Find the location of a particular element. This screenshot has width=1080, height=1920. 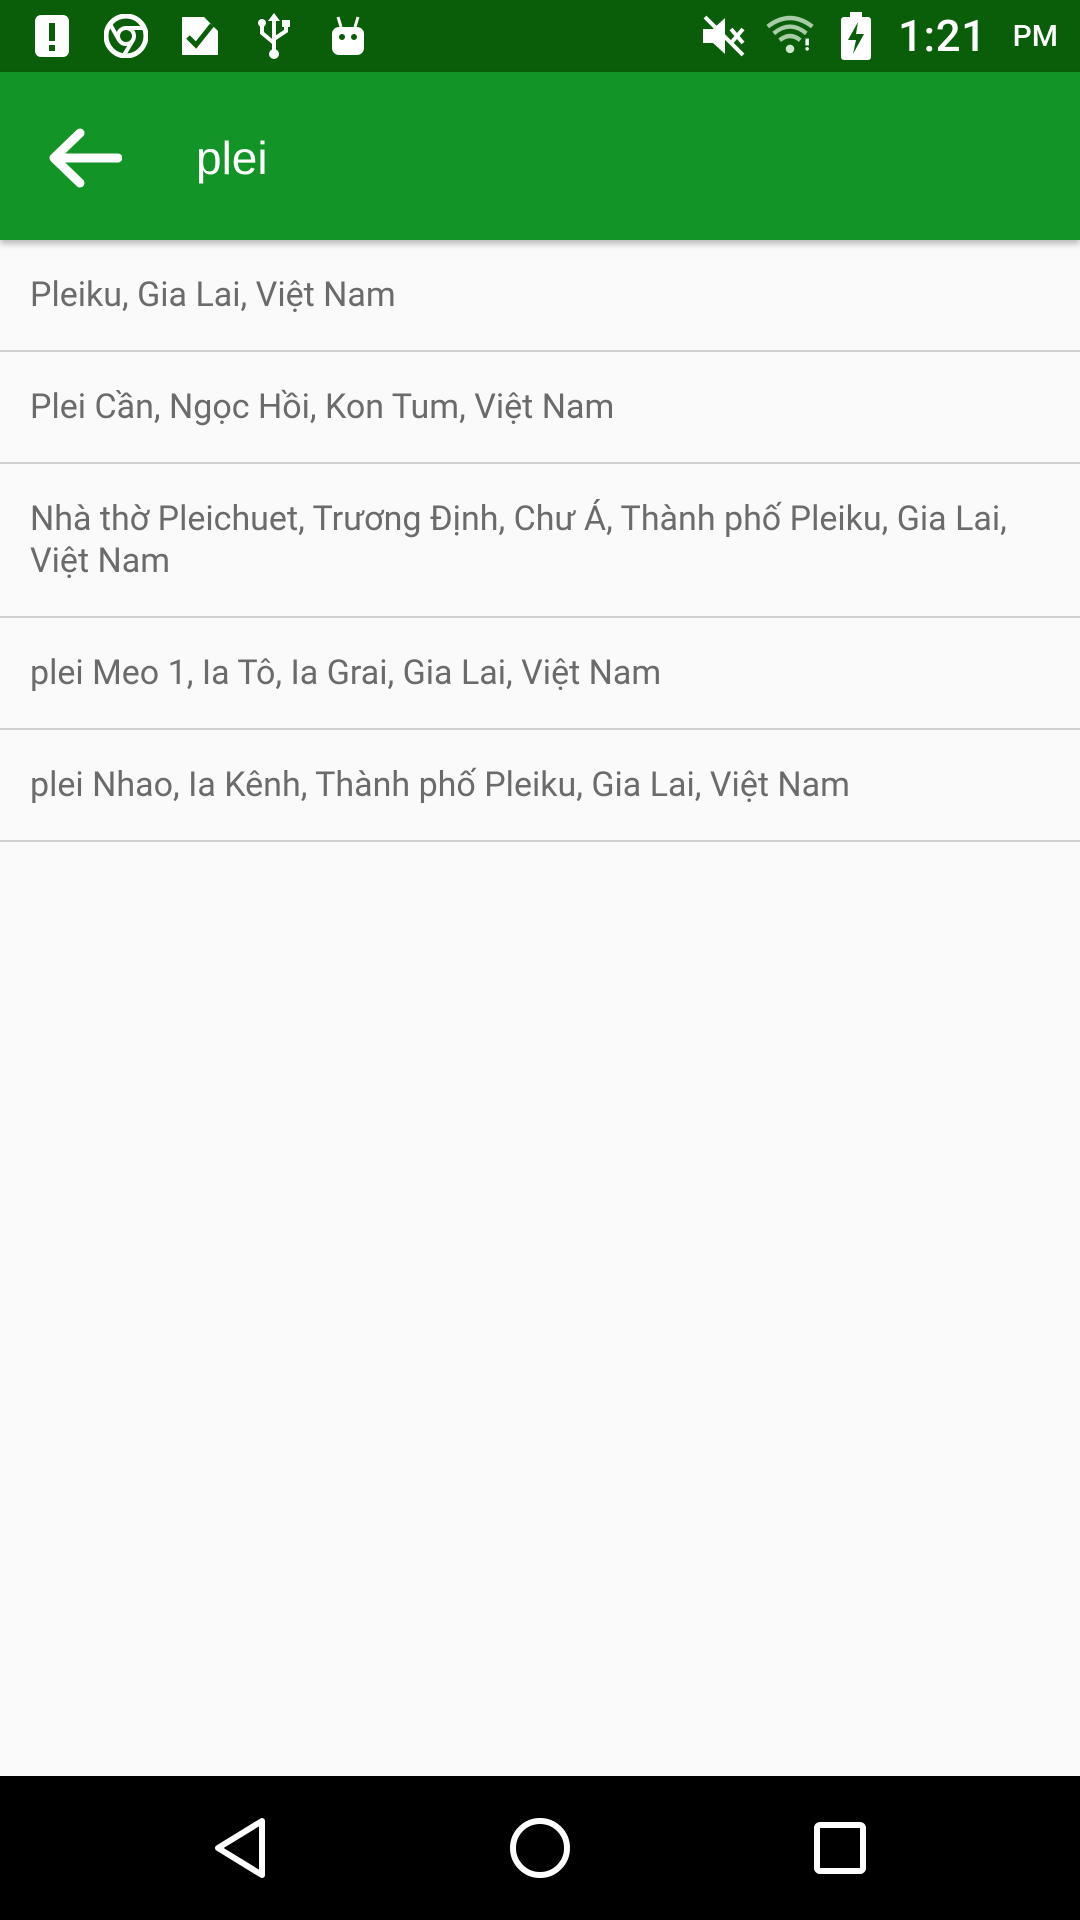

result-item: Plei Cần, Ngọc Hồi, Kon Tum, Việt Nam is located at coordinates (540, 408).